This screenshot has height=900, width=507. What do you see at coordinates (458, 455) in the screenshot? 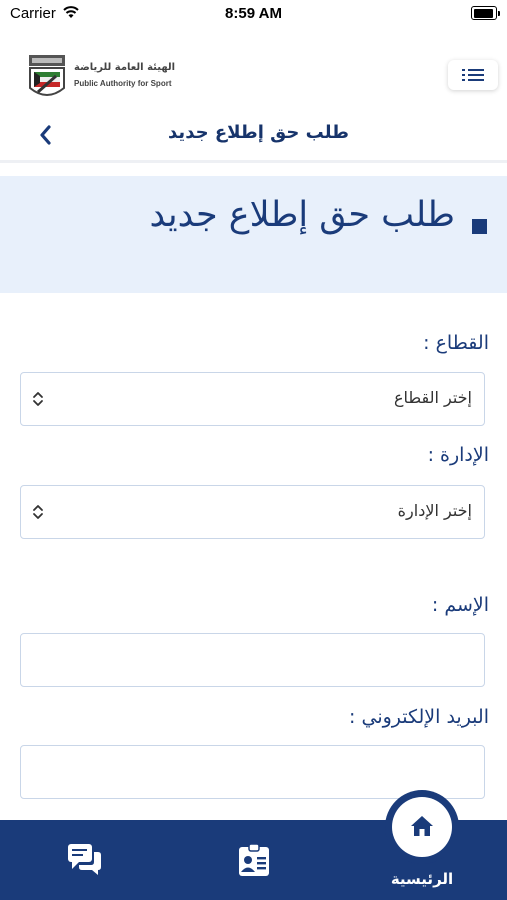
I see `department-label: الإدارة :` at bounding box center [458, 455].